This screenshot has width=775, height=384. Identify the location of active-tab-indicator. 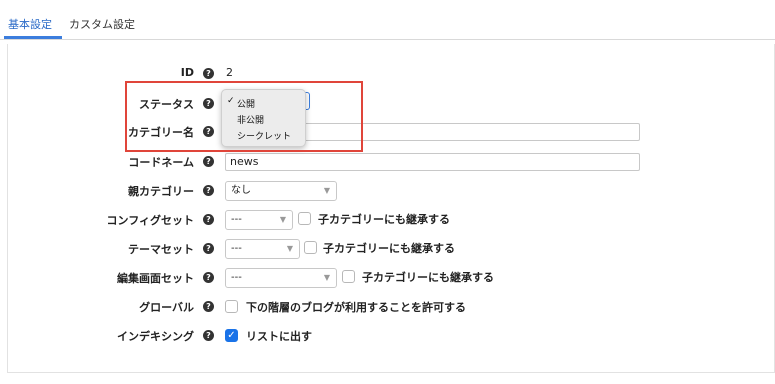
(33, 37).